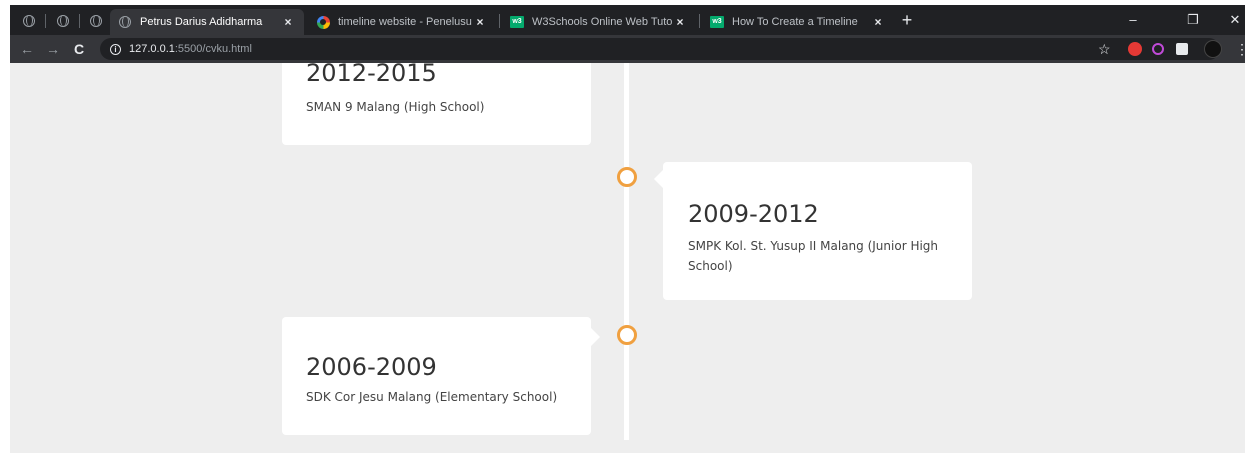 The image size is (1245, 463). I want to click on tab-petrus-darius: Petrus Darius Adidharma ×, so click(207, 22).